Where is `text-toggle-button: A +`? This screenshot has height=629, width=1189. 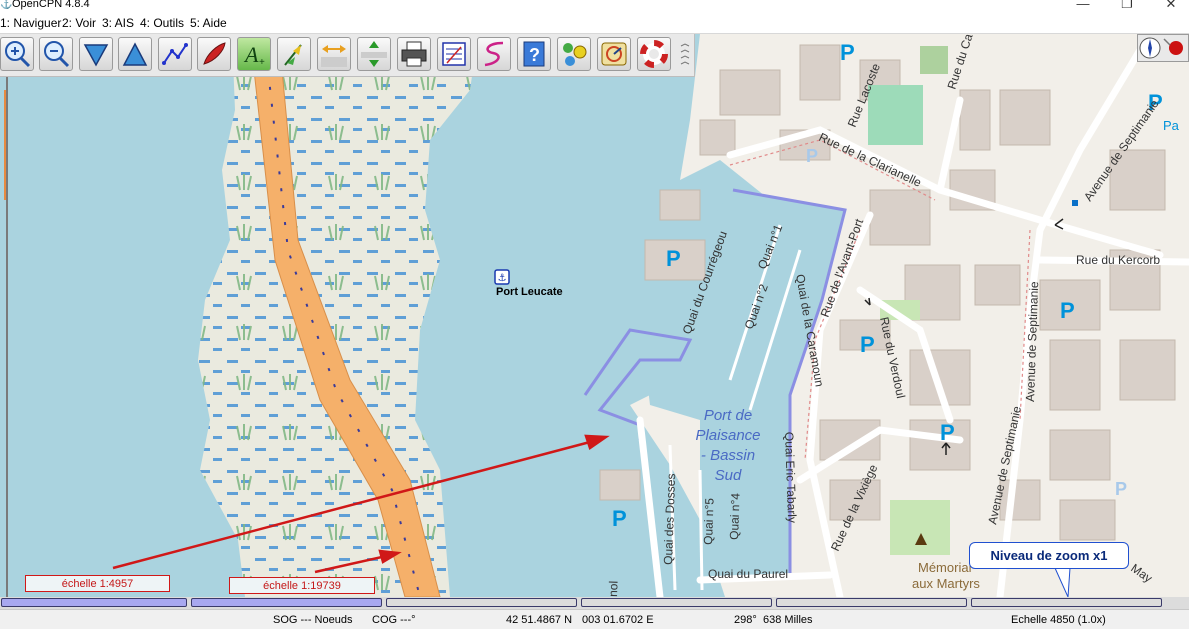
text-toggle-button: A + is located at coordinates (254, 54).